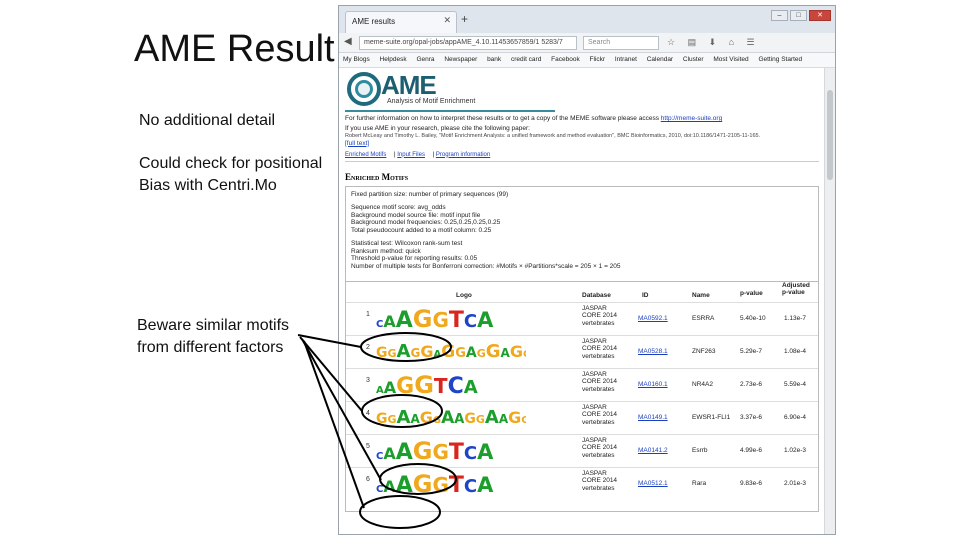  What do you see at coordinates (368, 479) in the screenshot?
I see `row-number: 6` at bounding box center [368, 479].